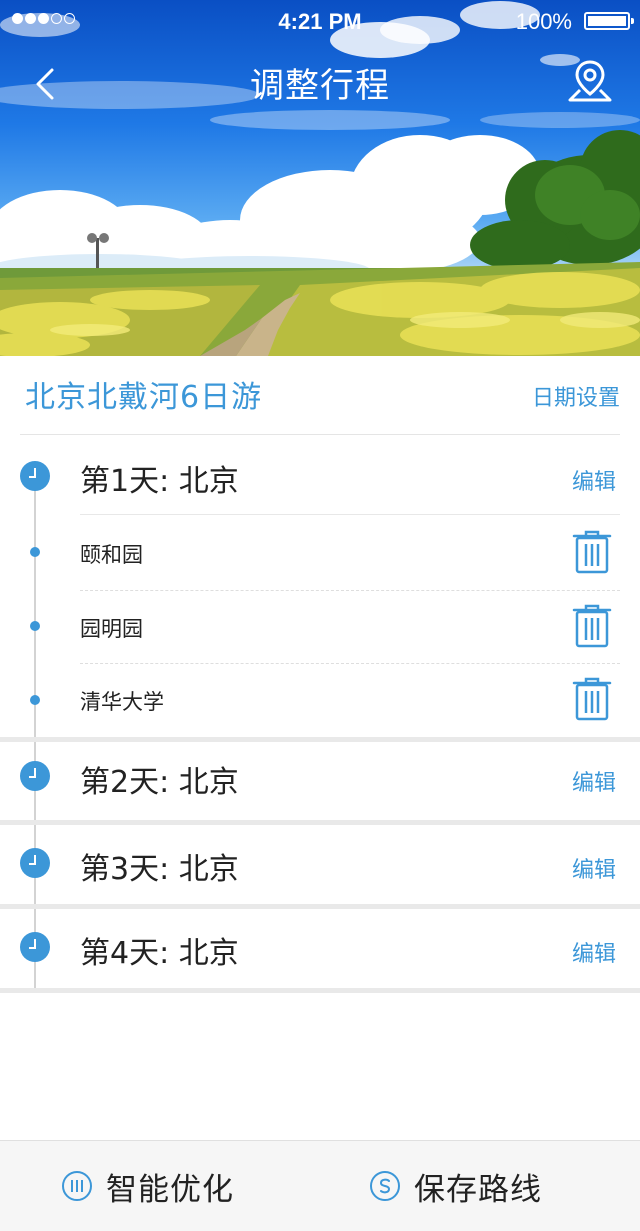  I want to click on date-settings-link: 日期设置, so click(576, 396).